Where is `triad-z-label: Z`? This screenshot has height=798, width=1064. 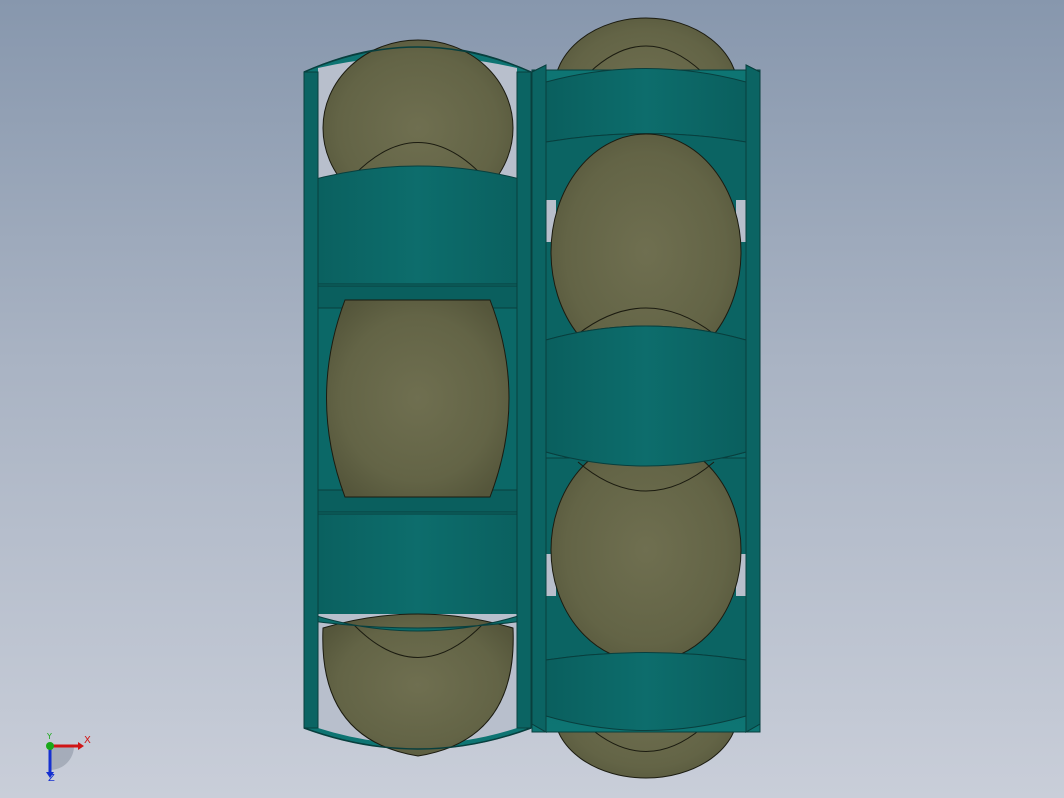
triad-z-label: Z is located at coordinates (51, 778).